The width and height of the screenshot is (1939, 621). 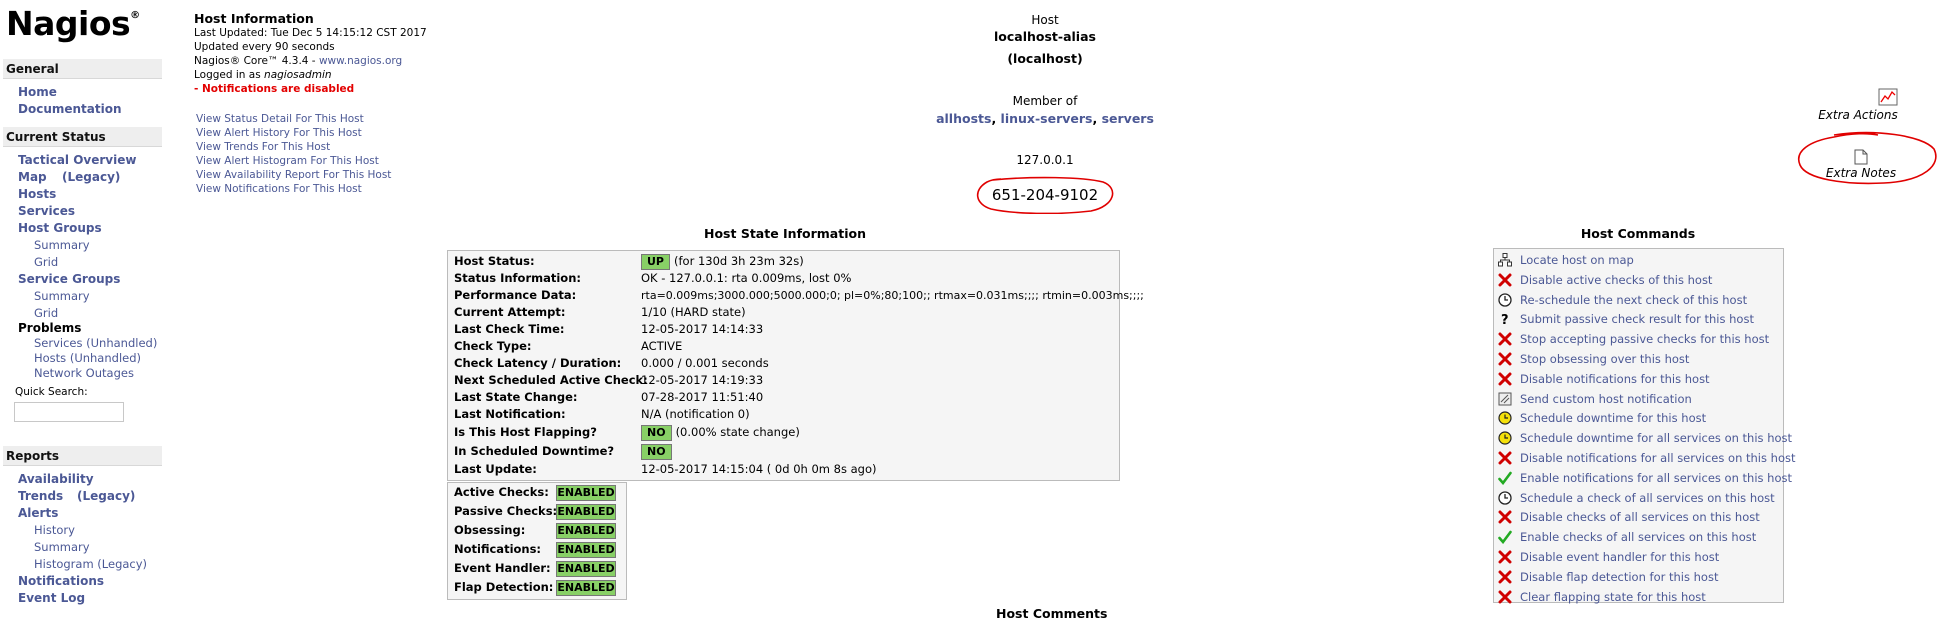 What do you see at coordinates (1888, 97) in the screenshot?
I see `chart-icon` at bounding box center [1888, 97].